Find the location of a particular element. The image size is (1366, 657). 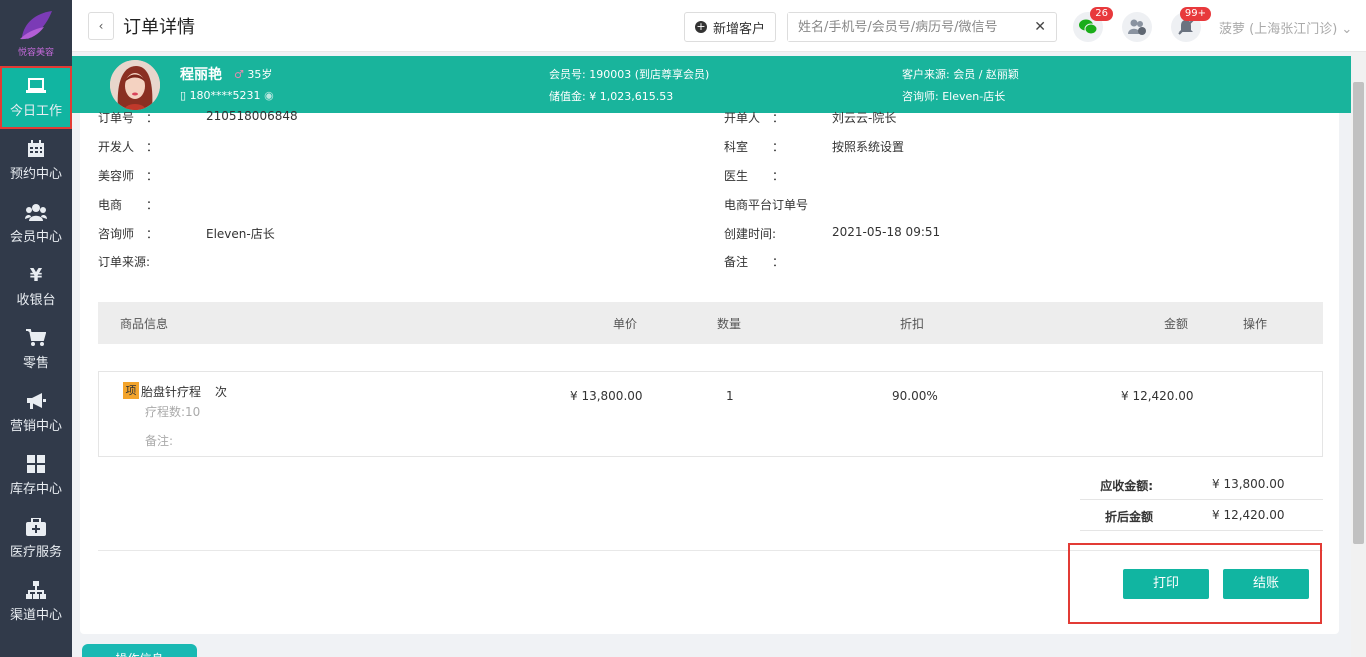

logo-icon is located at coordinates (36, 26).